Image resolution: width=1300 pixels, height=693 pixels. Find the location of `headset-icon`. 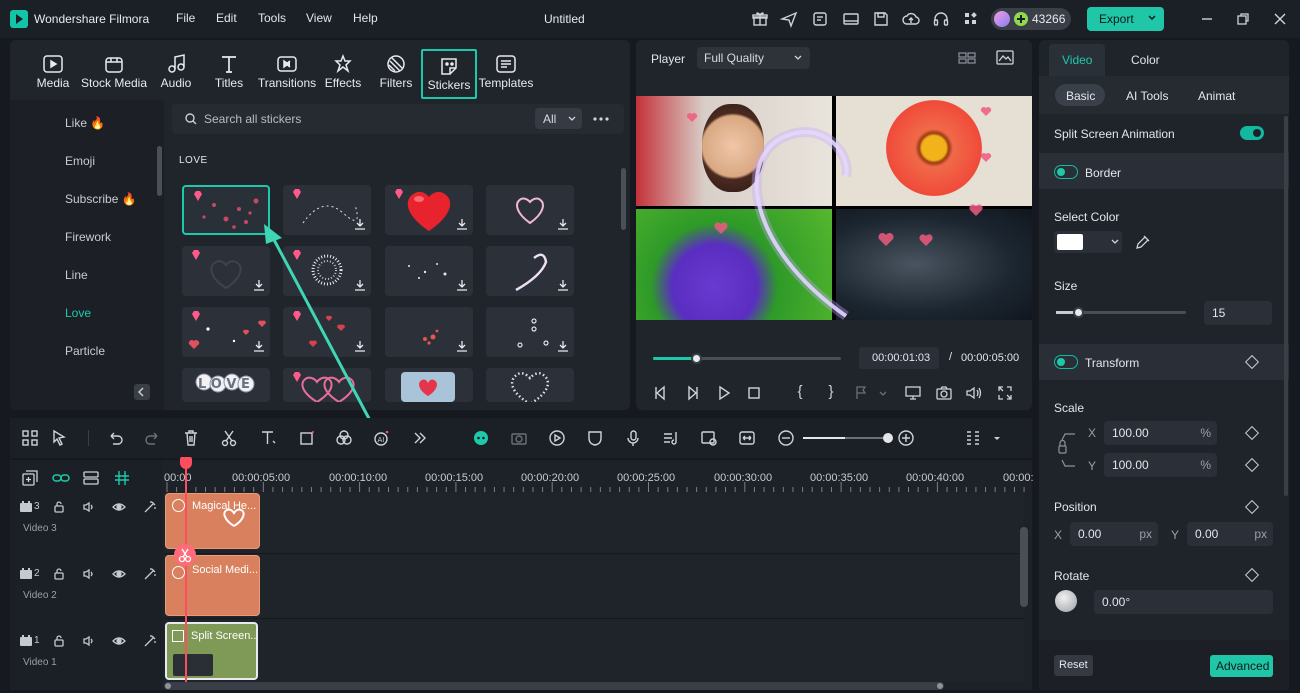

headset-icon is located at coordinates (941, 19).